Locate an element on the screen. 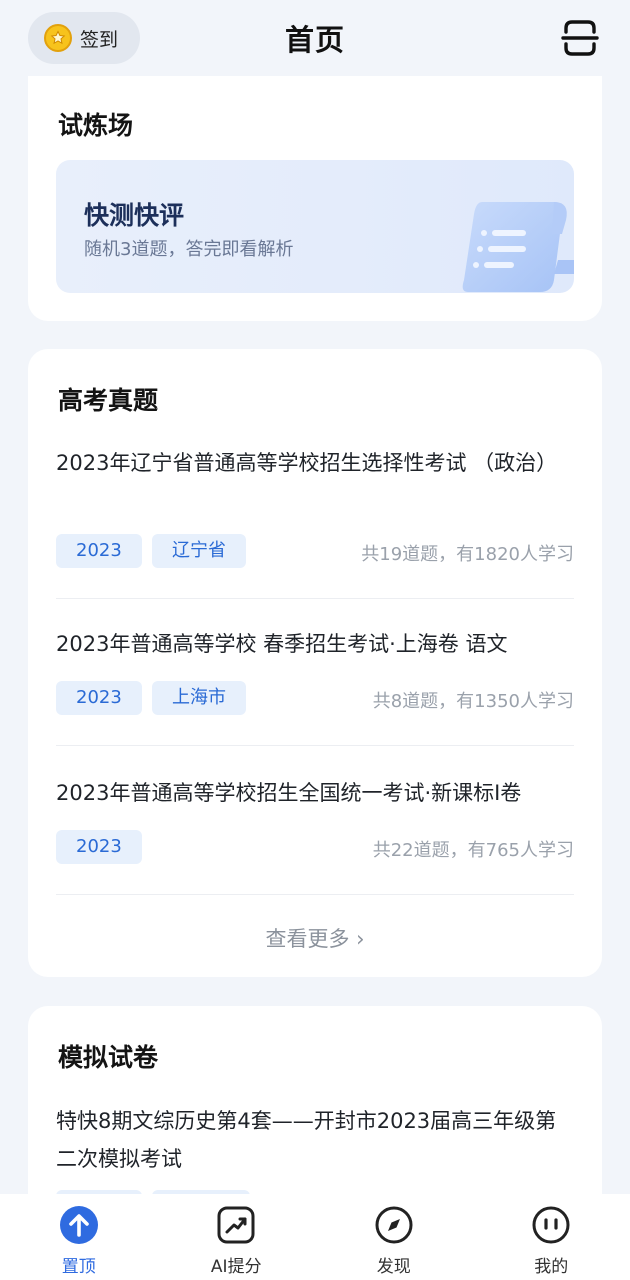 The height and width of the screenshot is (1280, 630). exam-item-title: 2023年辽宁省普通高等学校招生选择性考试 （政治） is located at coordinates (316, 463).